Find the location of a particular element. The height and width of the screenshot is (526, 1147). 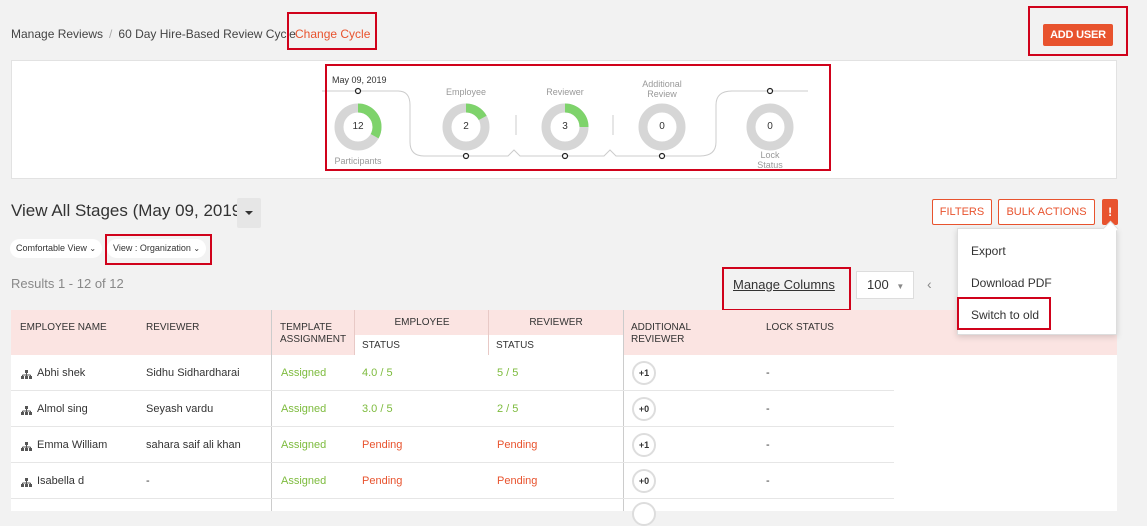

section-title: View All Stages (May 09, 2019) is located at coordinates (129, 210).